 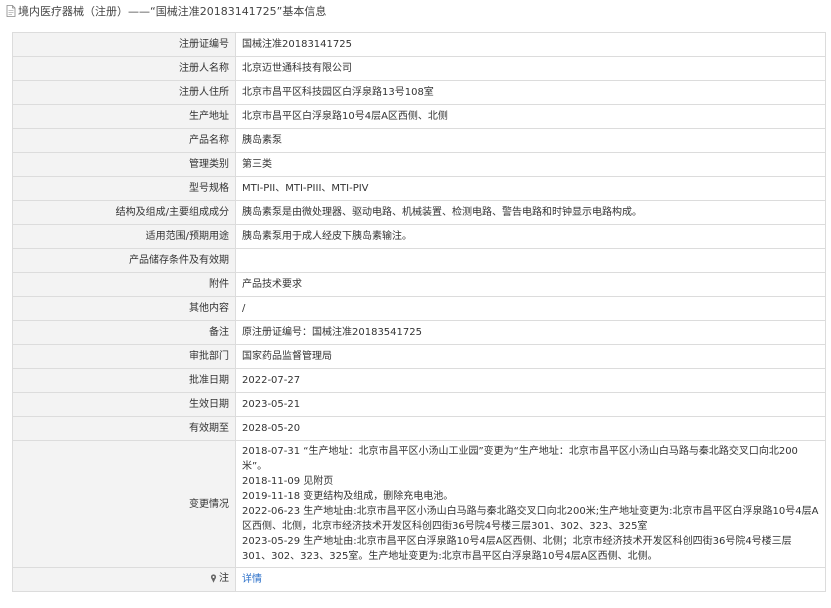 I want to click on row-label: 结构及组成/主要组成成分, so click(x=124, y=212).